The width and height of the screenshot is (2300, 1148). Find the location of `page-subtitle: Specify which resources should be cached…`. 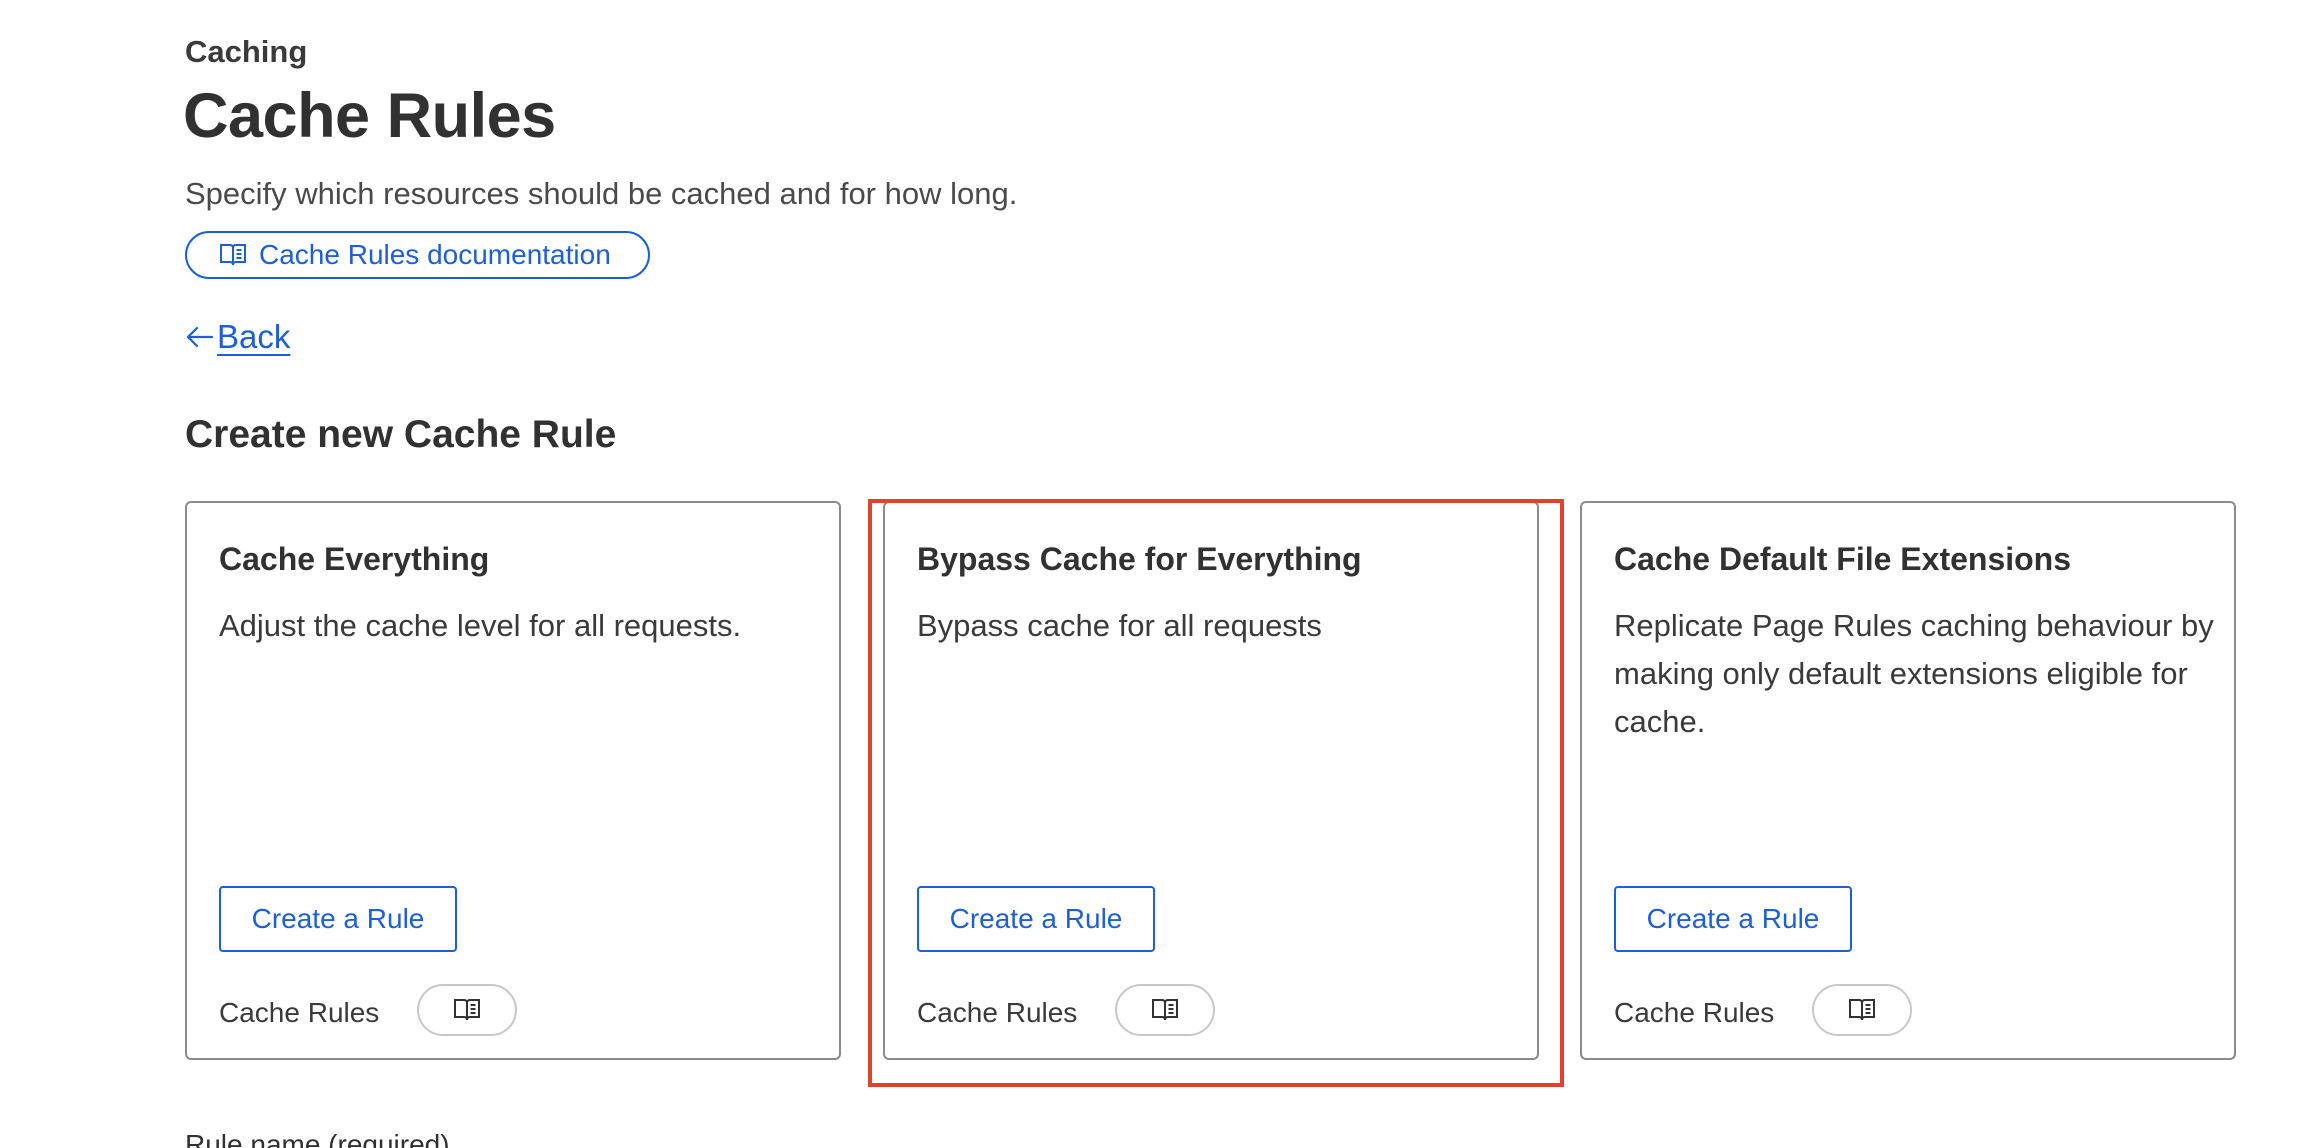

page-subtitle: Specify which resources should be cached… is located at coordinates (601, 193).